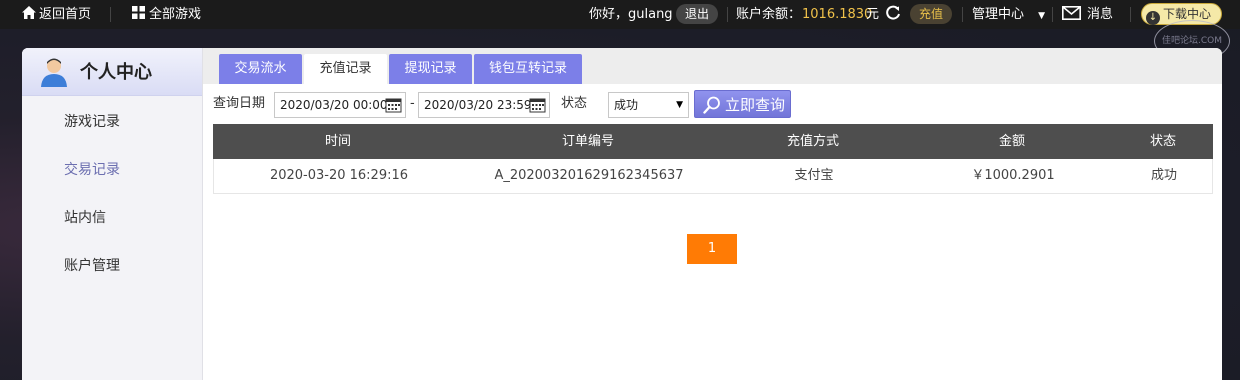  I want to click on refresh-icon, so click(893, 12).